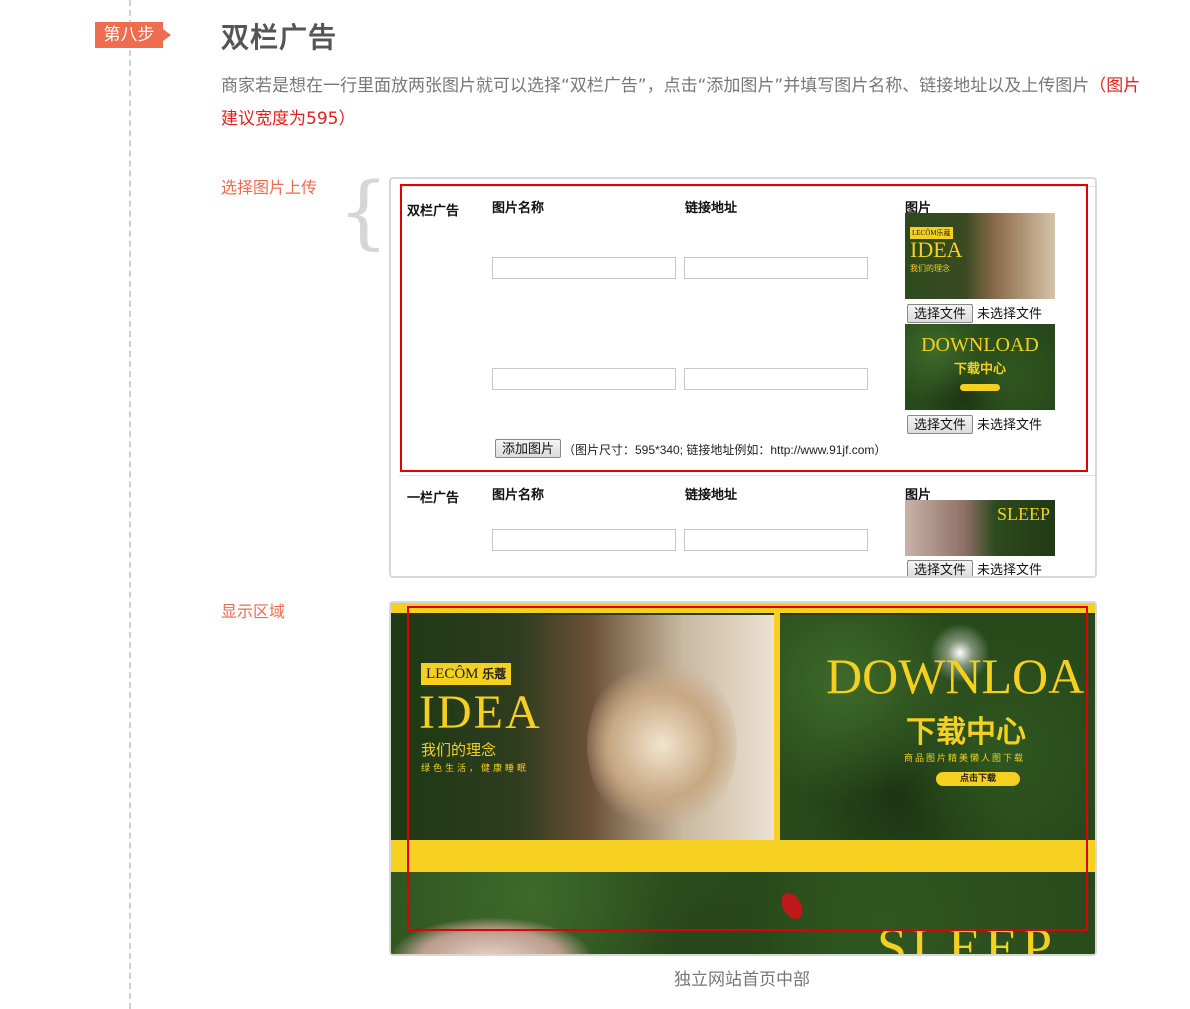 This screenshot has width=1190, height=1009. What do you see at coordinates (975, 568) in the screenshot?
I see `file-picker-3: 选择文件 未选择文件` at bounding box center [975, 568].